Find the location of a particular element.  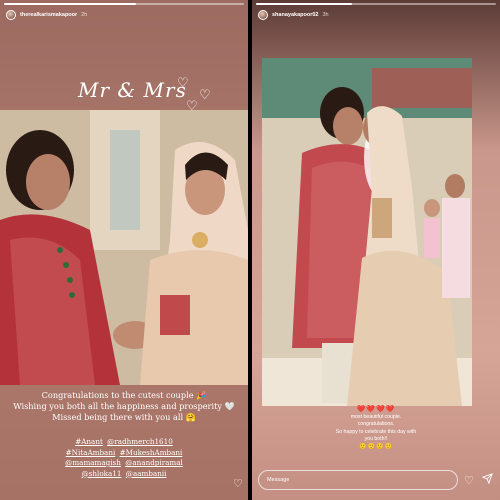

tag-link: #NitaAmbani is located at coordinates (91, 452).